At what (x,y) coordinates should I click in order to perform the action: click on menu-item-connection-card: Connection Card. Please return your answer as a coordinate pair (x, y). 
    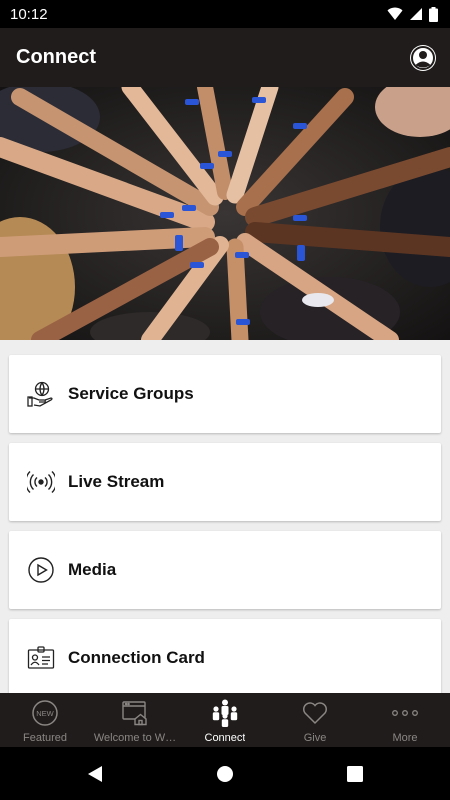
    Looking at the image, I should click on (225, 658).